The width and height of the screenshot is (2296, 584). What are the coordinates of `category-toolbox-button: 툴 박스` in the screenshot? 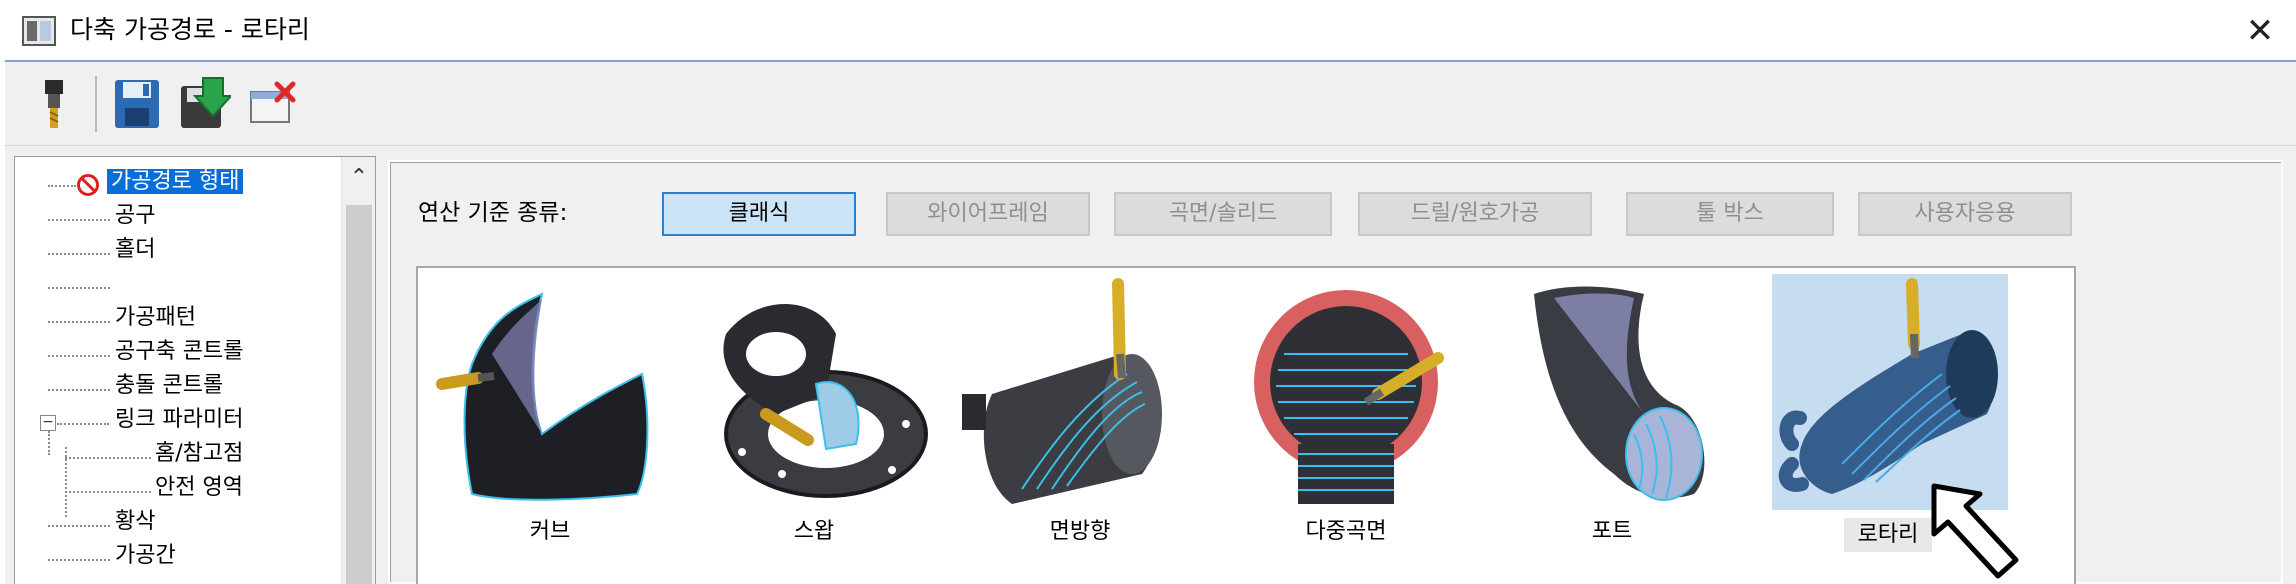 It's located at (1730, 214).